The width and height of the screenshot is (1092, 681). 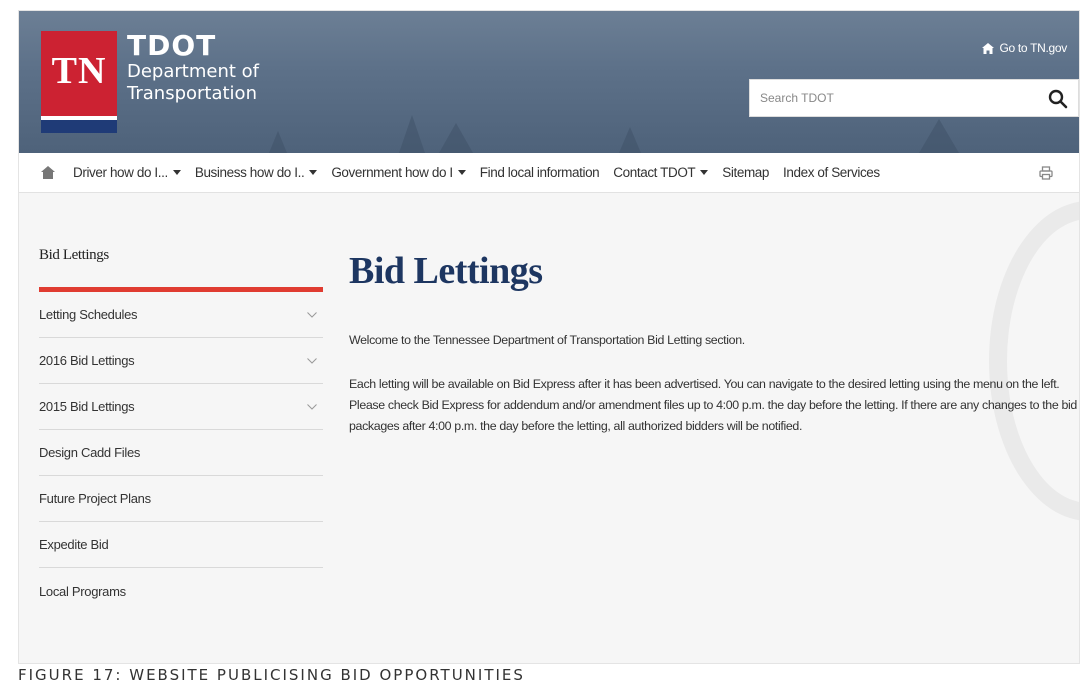 I want to click on sidebar-item-expedite-bid: Expedite Bid, so click(x=181, y=545).